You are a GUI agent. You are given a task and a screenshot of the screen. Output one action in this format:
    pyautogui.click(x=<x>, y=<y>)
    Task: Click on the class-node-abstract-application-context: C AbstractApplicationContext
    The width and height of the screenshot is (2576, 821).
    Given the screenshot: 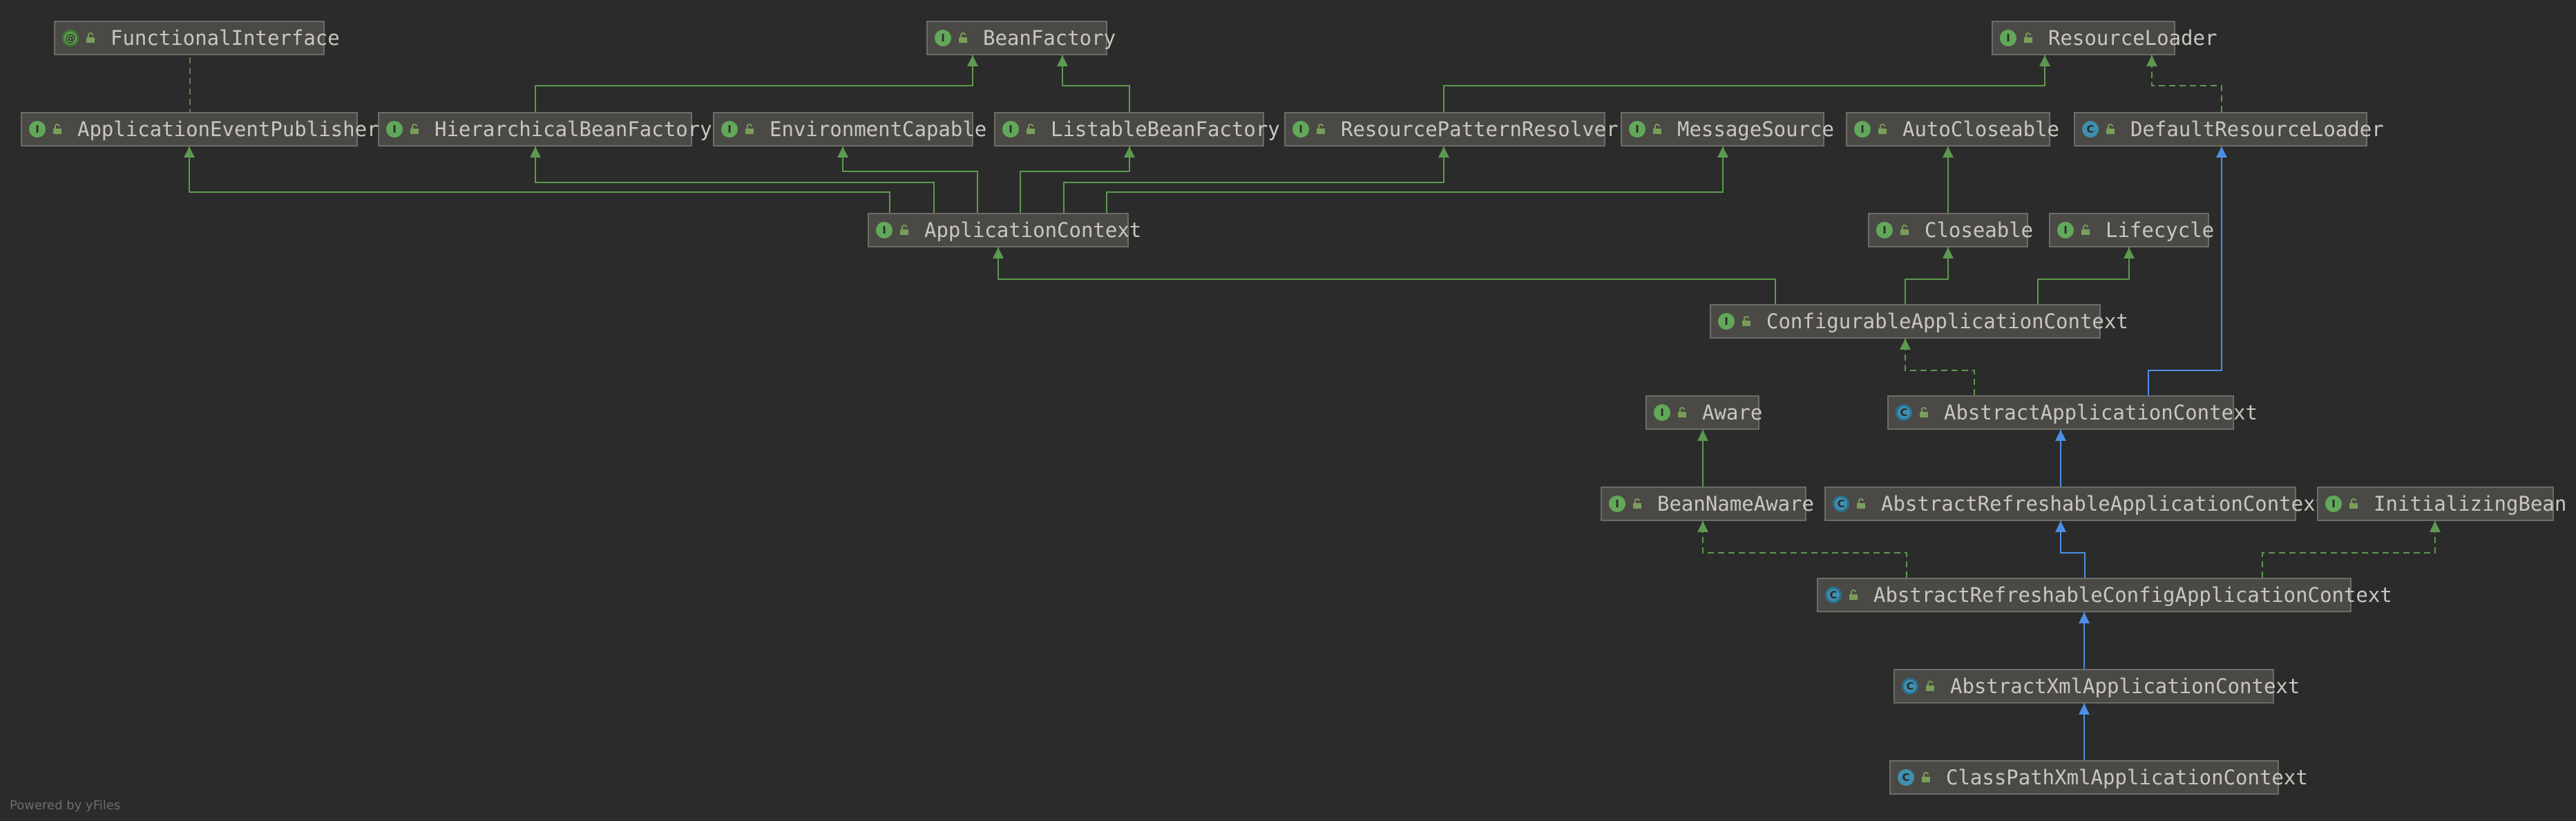 What is the action you would take?
    pyautogui.click(x=2072, y=412)
    